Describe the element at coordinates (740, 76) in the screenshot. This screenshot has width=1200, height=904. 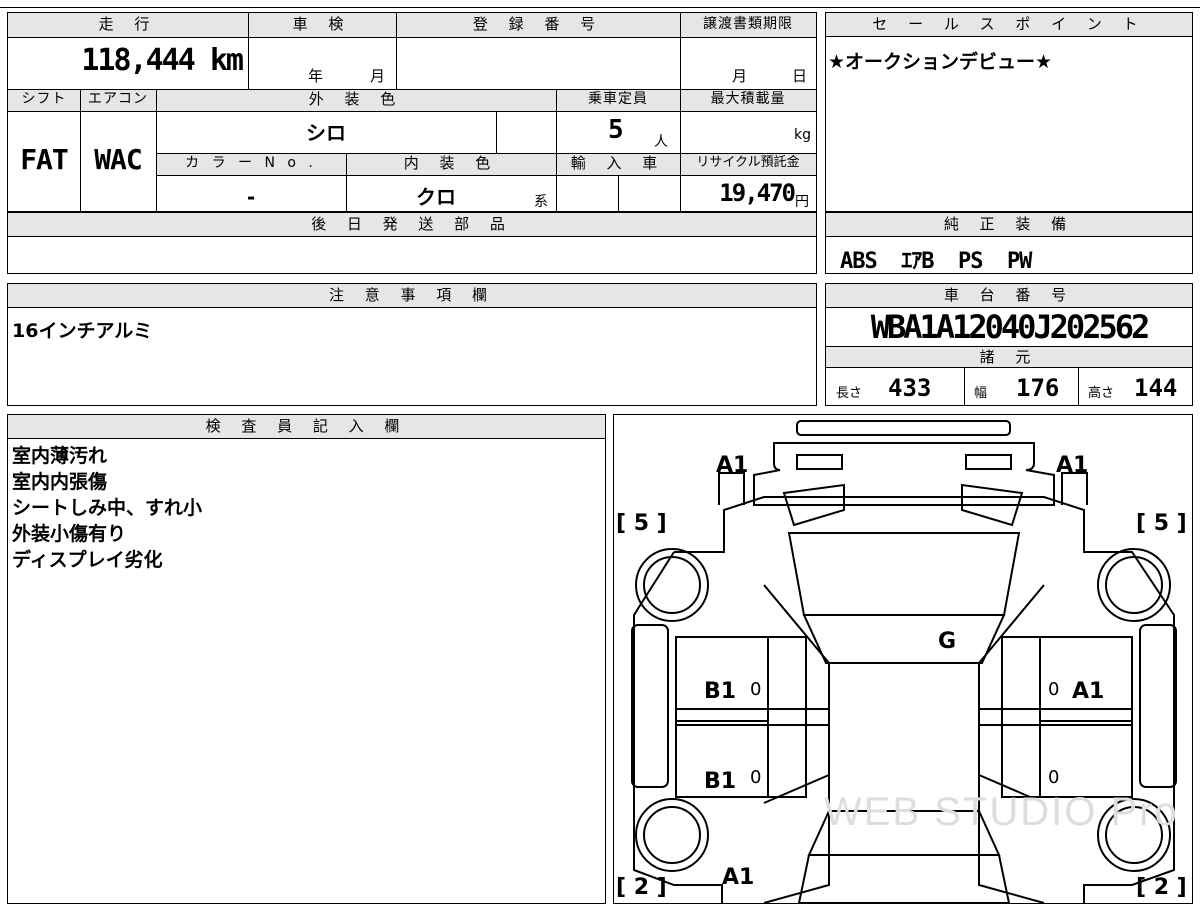
I see `transfer-month: 月` at that location.